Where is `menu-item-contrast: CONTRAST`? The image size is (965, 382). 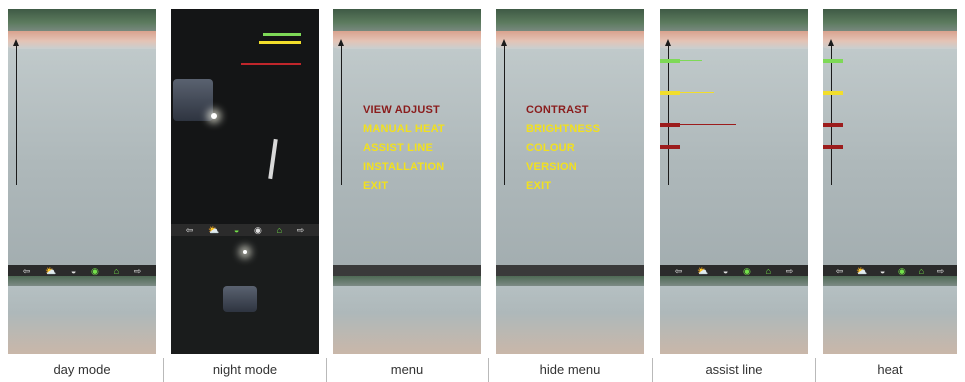
menu-item-contrast: CONTRAST is located at coordinates (563, 110).